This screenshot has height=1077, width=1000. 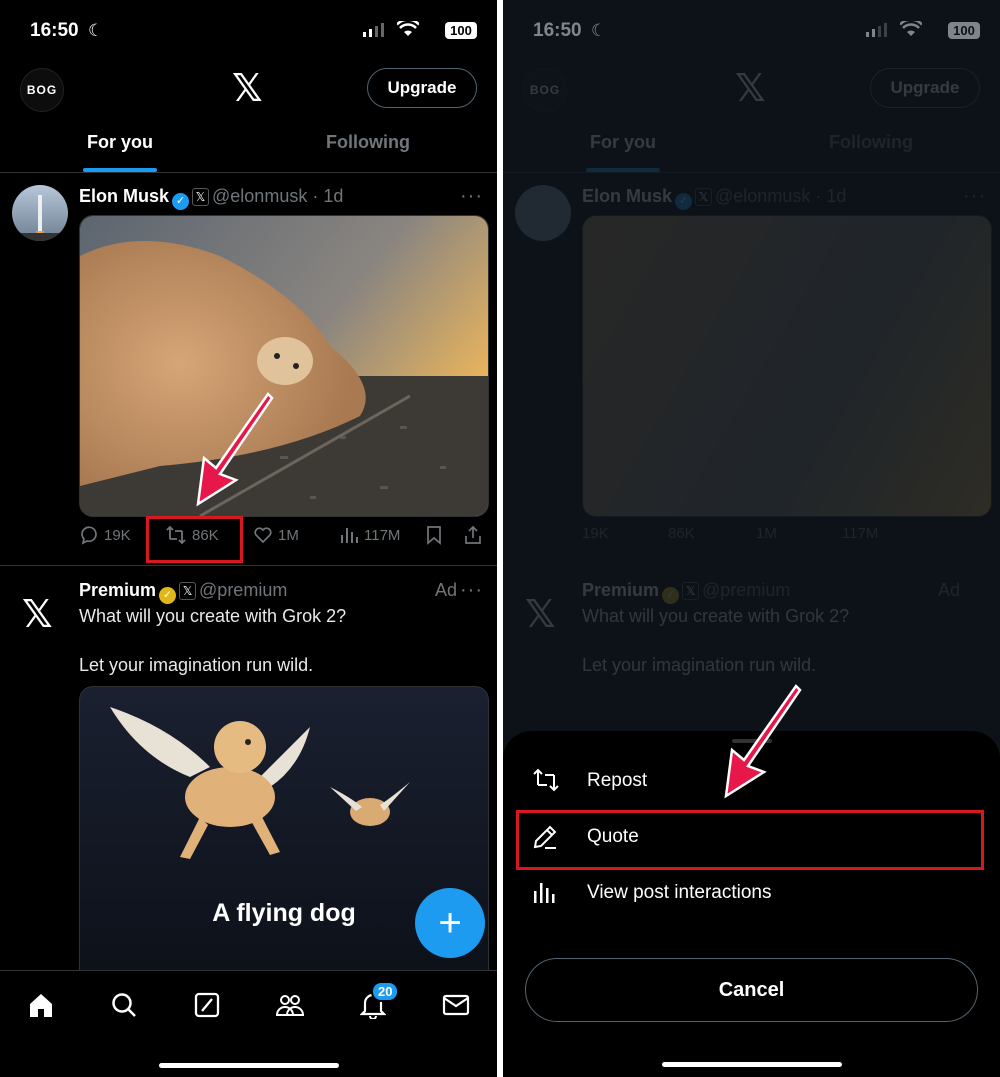 I want to click on rocket-avatar-image, so click(x=40, y=213).